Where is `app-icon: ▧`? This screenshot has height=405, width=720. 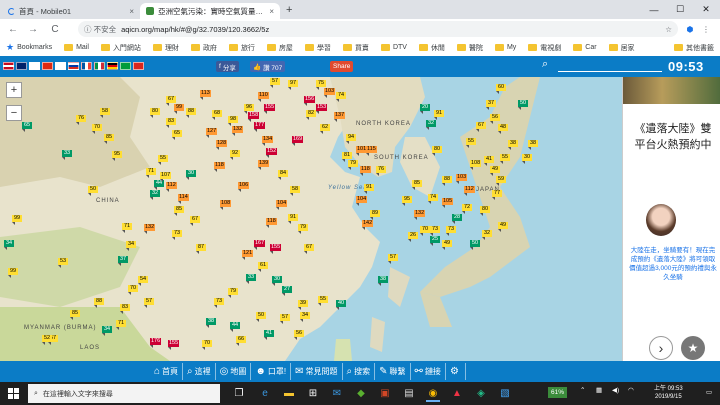 app-icon: ▧ is located at coordinates (505, 393).